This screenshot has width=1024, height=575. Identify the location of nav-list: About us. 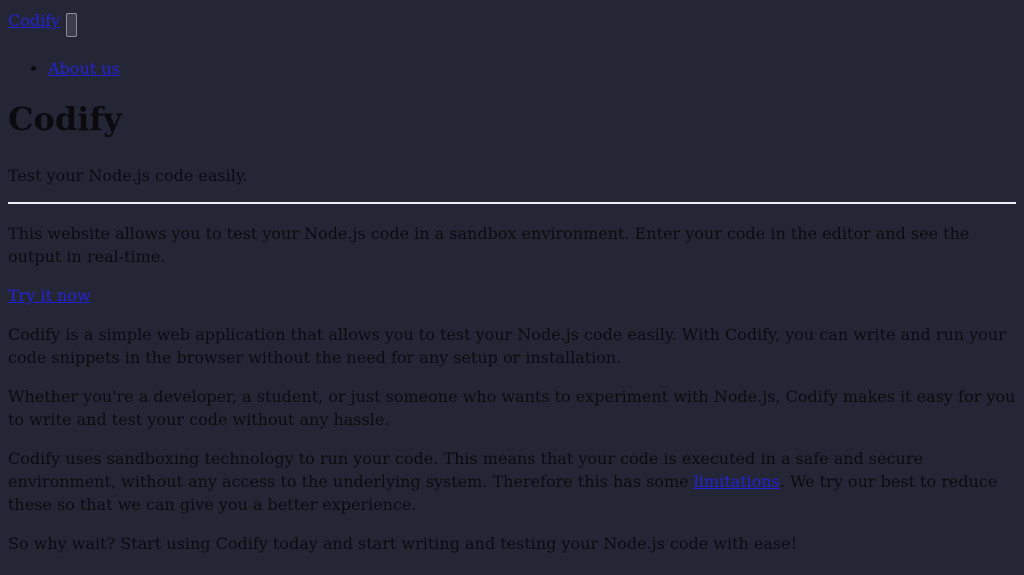
(512, 68).